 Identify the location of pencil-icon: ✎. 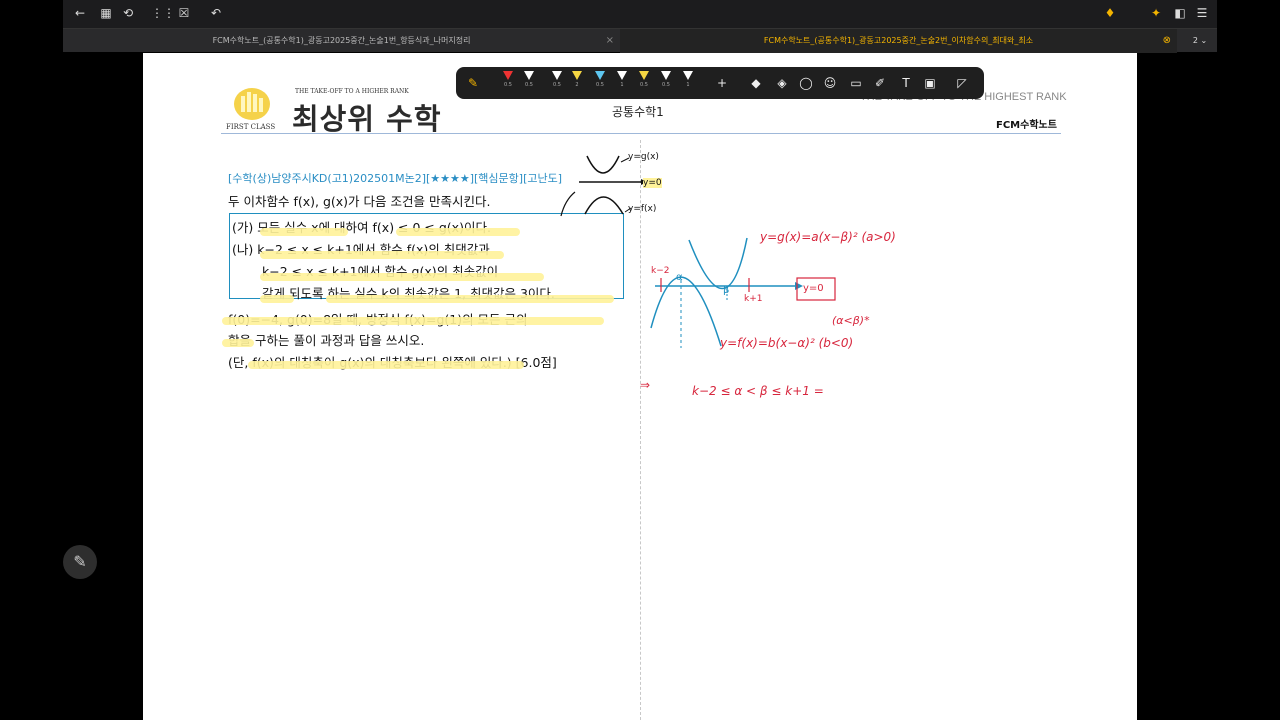
(473, 83).